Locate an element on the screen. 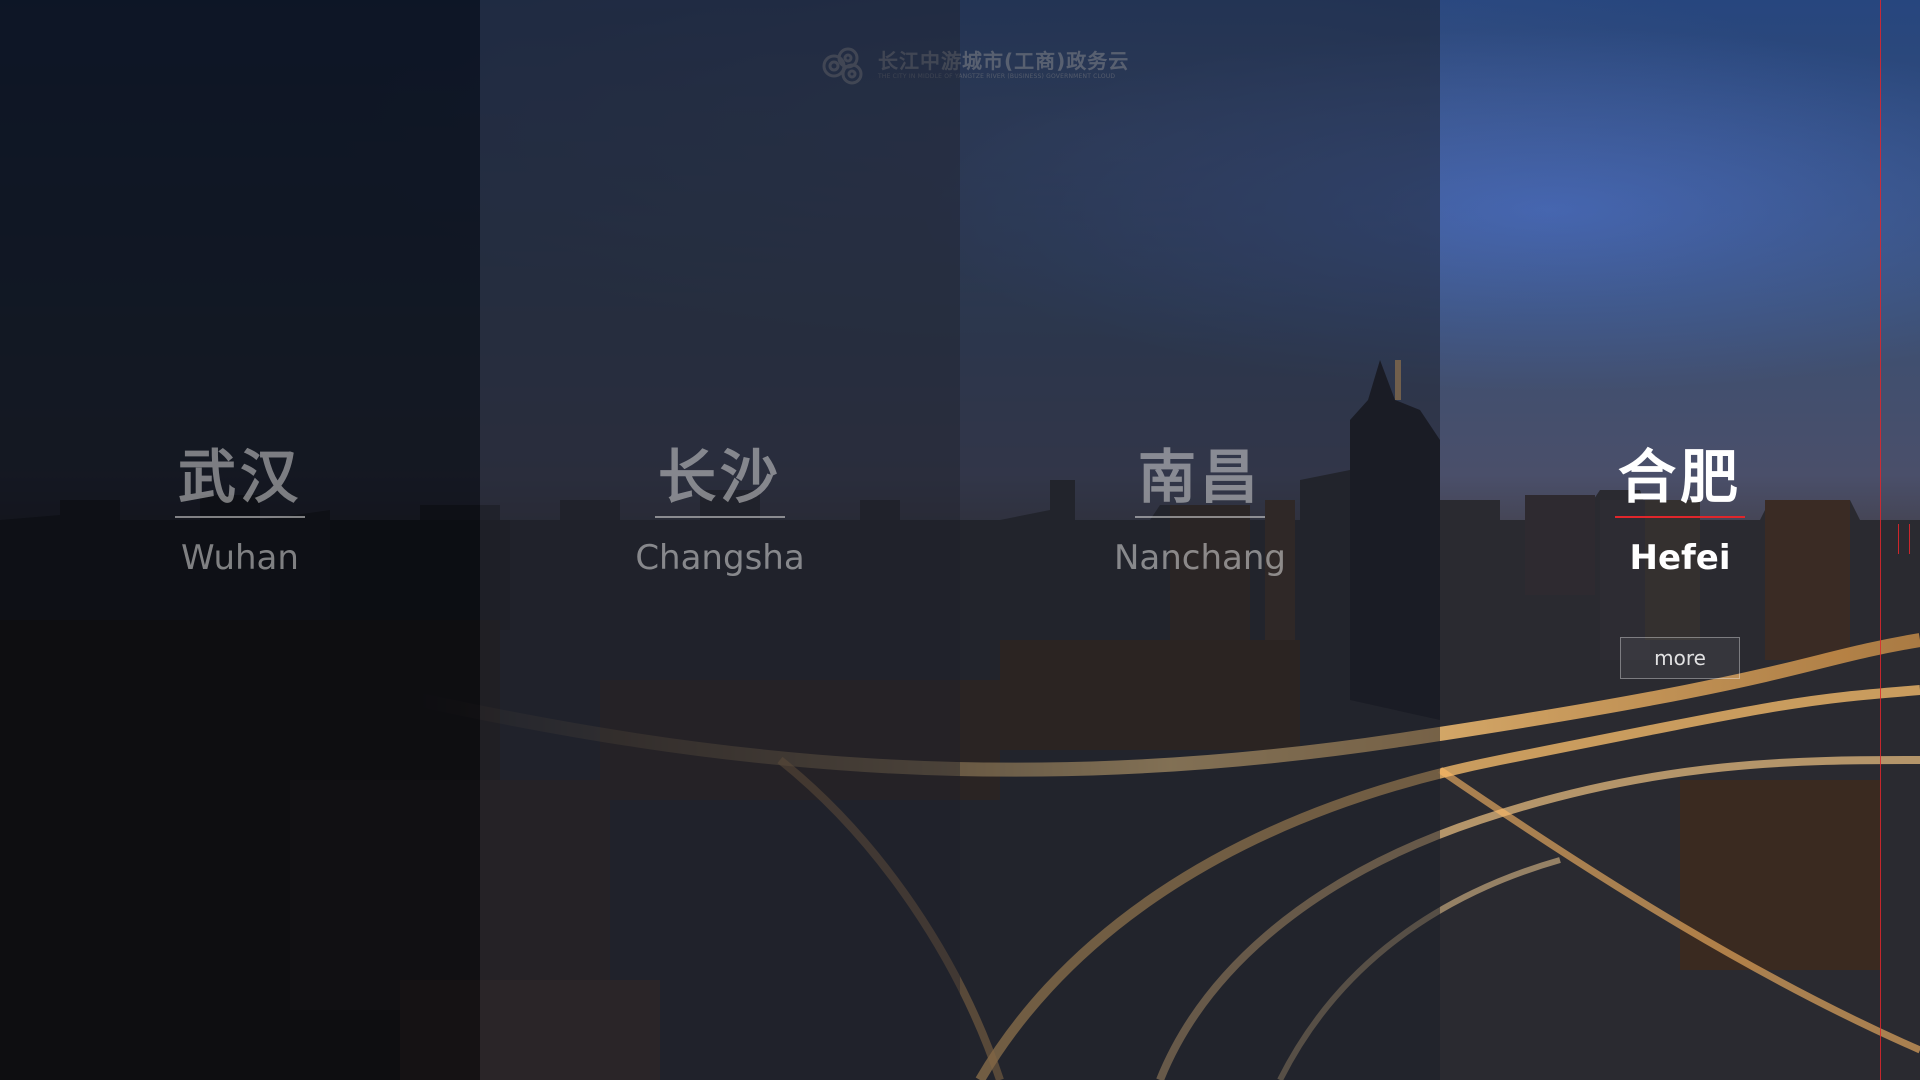  city-name-en: Hefei is located at coordinates (1680, 558).